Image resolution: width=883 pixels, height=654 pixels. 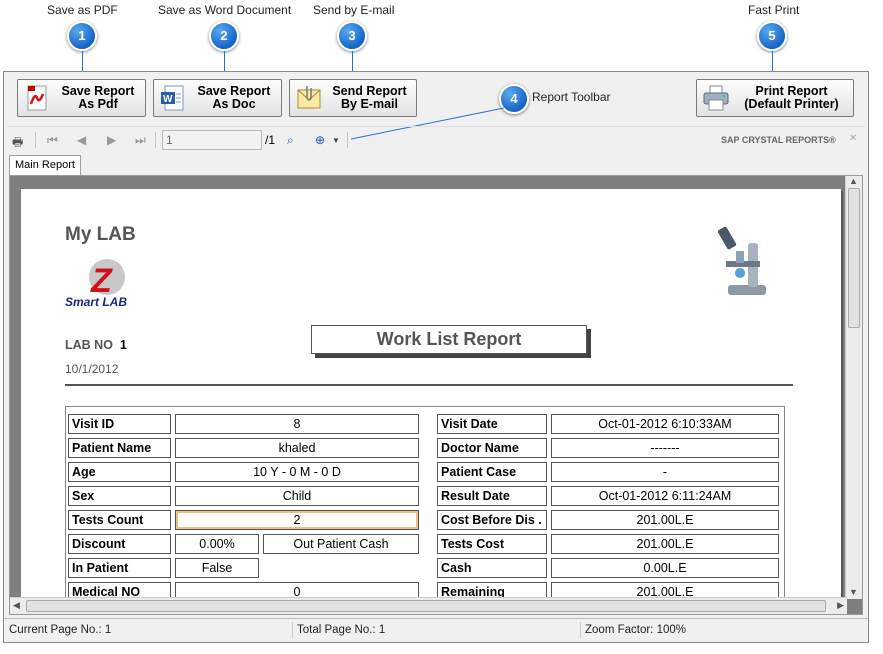 What do you see at coordinates (168, 99) in the screenshot?
I see `svg-text: W` at bounding box center [168, 99].